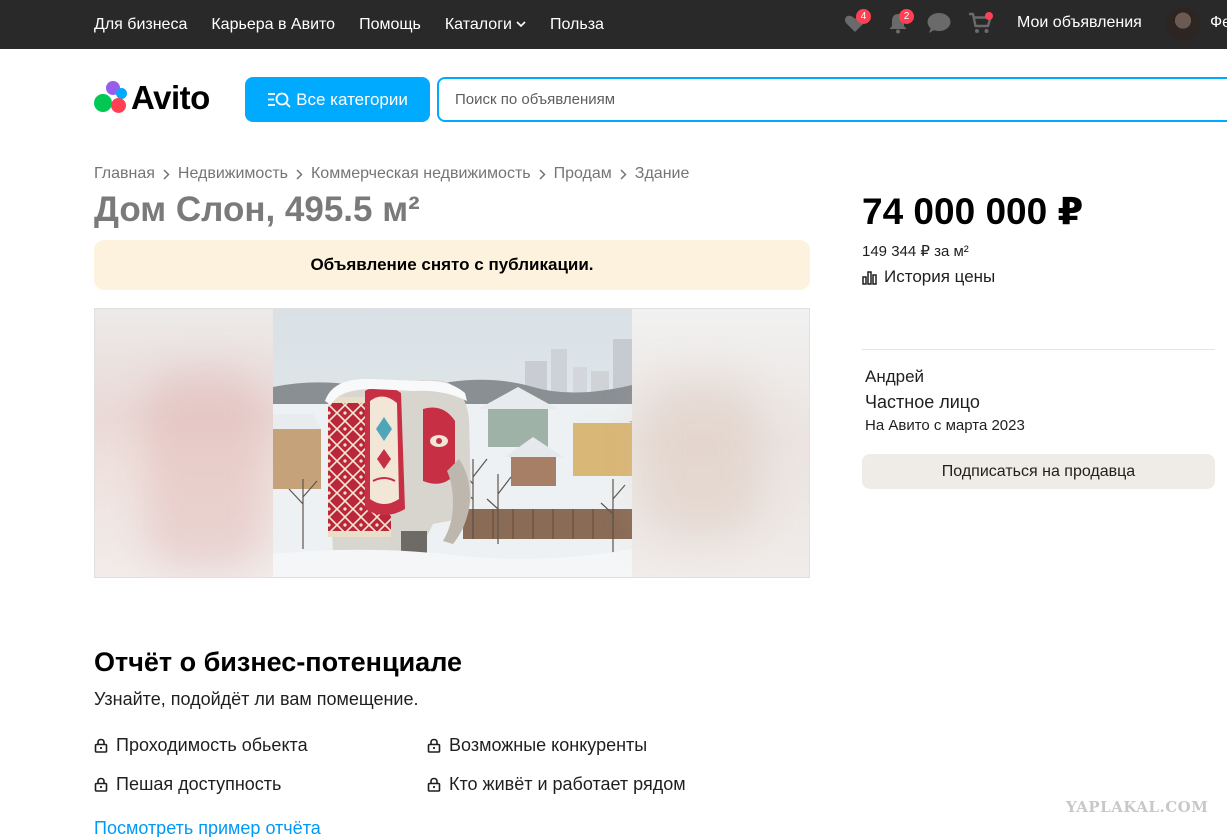 The height and width of the screenshot is (837, 1227). Describe the element at coordinates (567, 784) in the screenshot. I see `feature-label: Кто живёт и работает рядом` at that location.